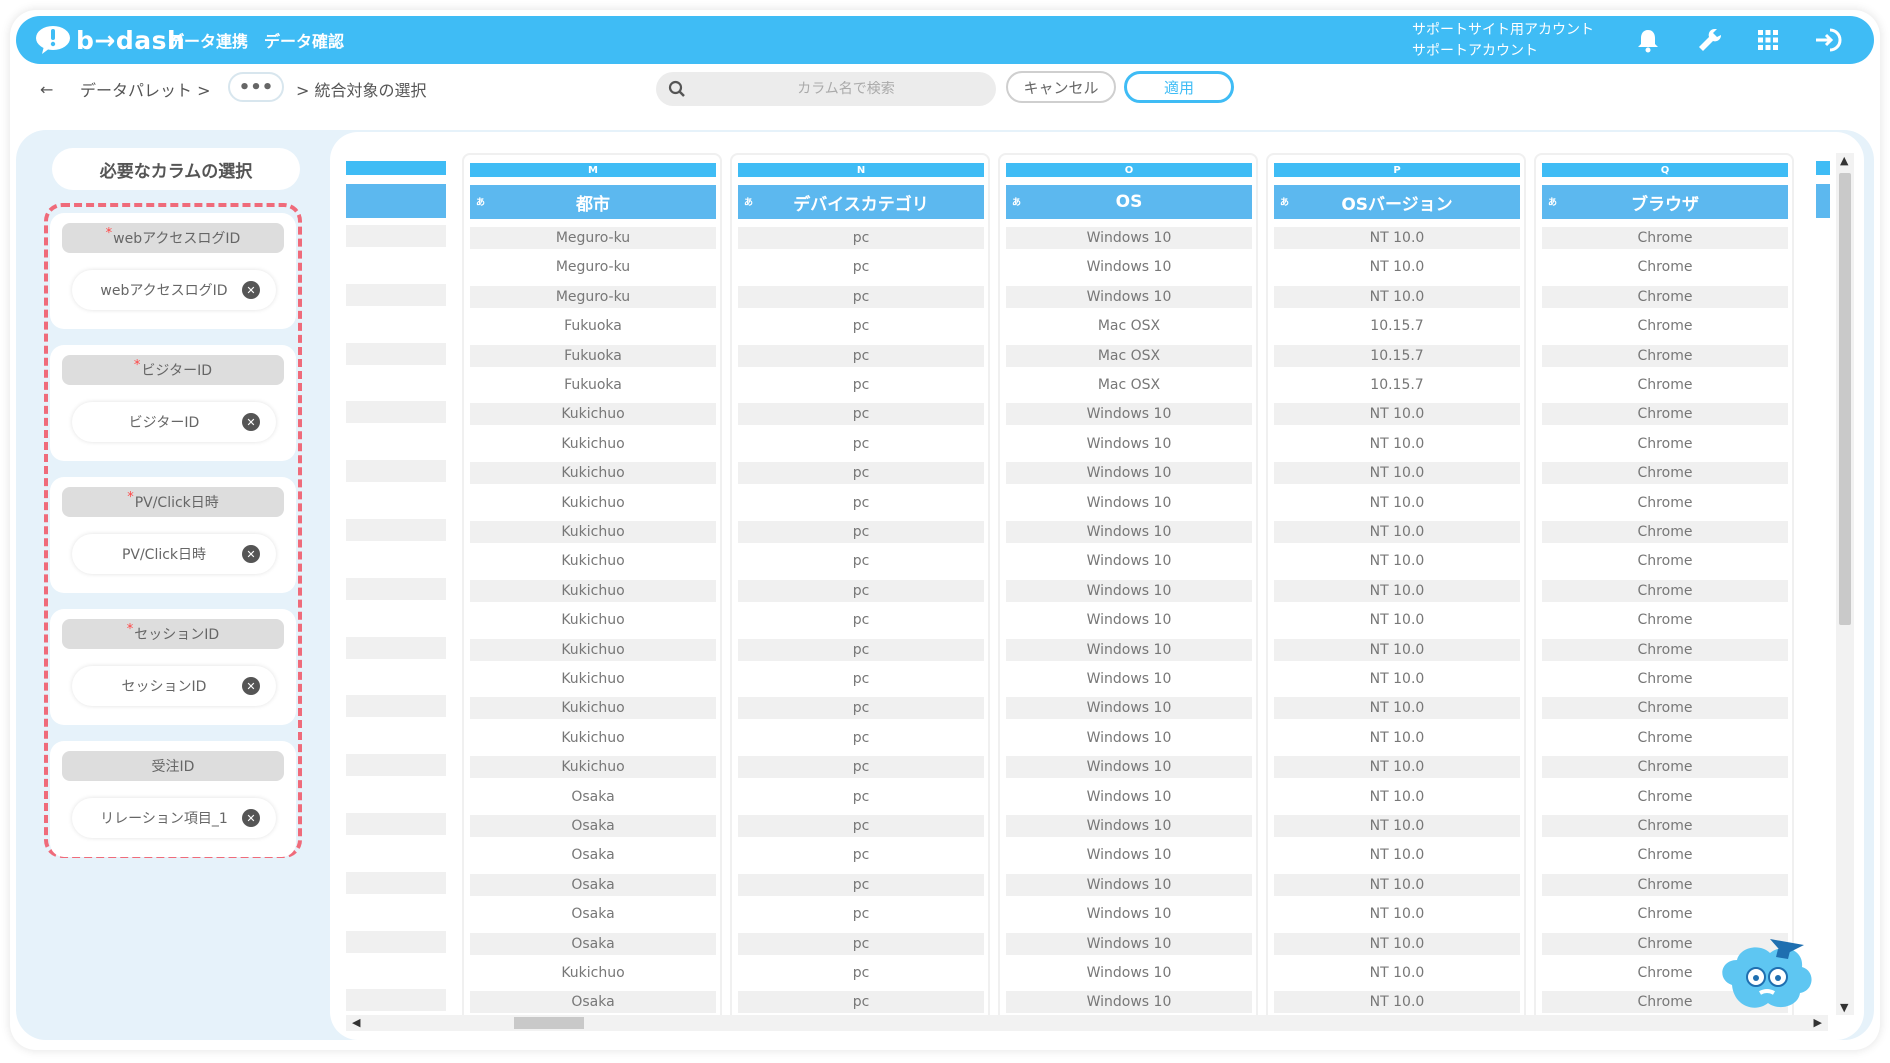 This screenshot has height=1063, width=1890. I want to click on cancel-button: キャンセル, so click(1061, 87).